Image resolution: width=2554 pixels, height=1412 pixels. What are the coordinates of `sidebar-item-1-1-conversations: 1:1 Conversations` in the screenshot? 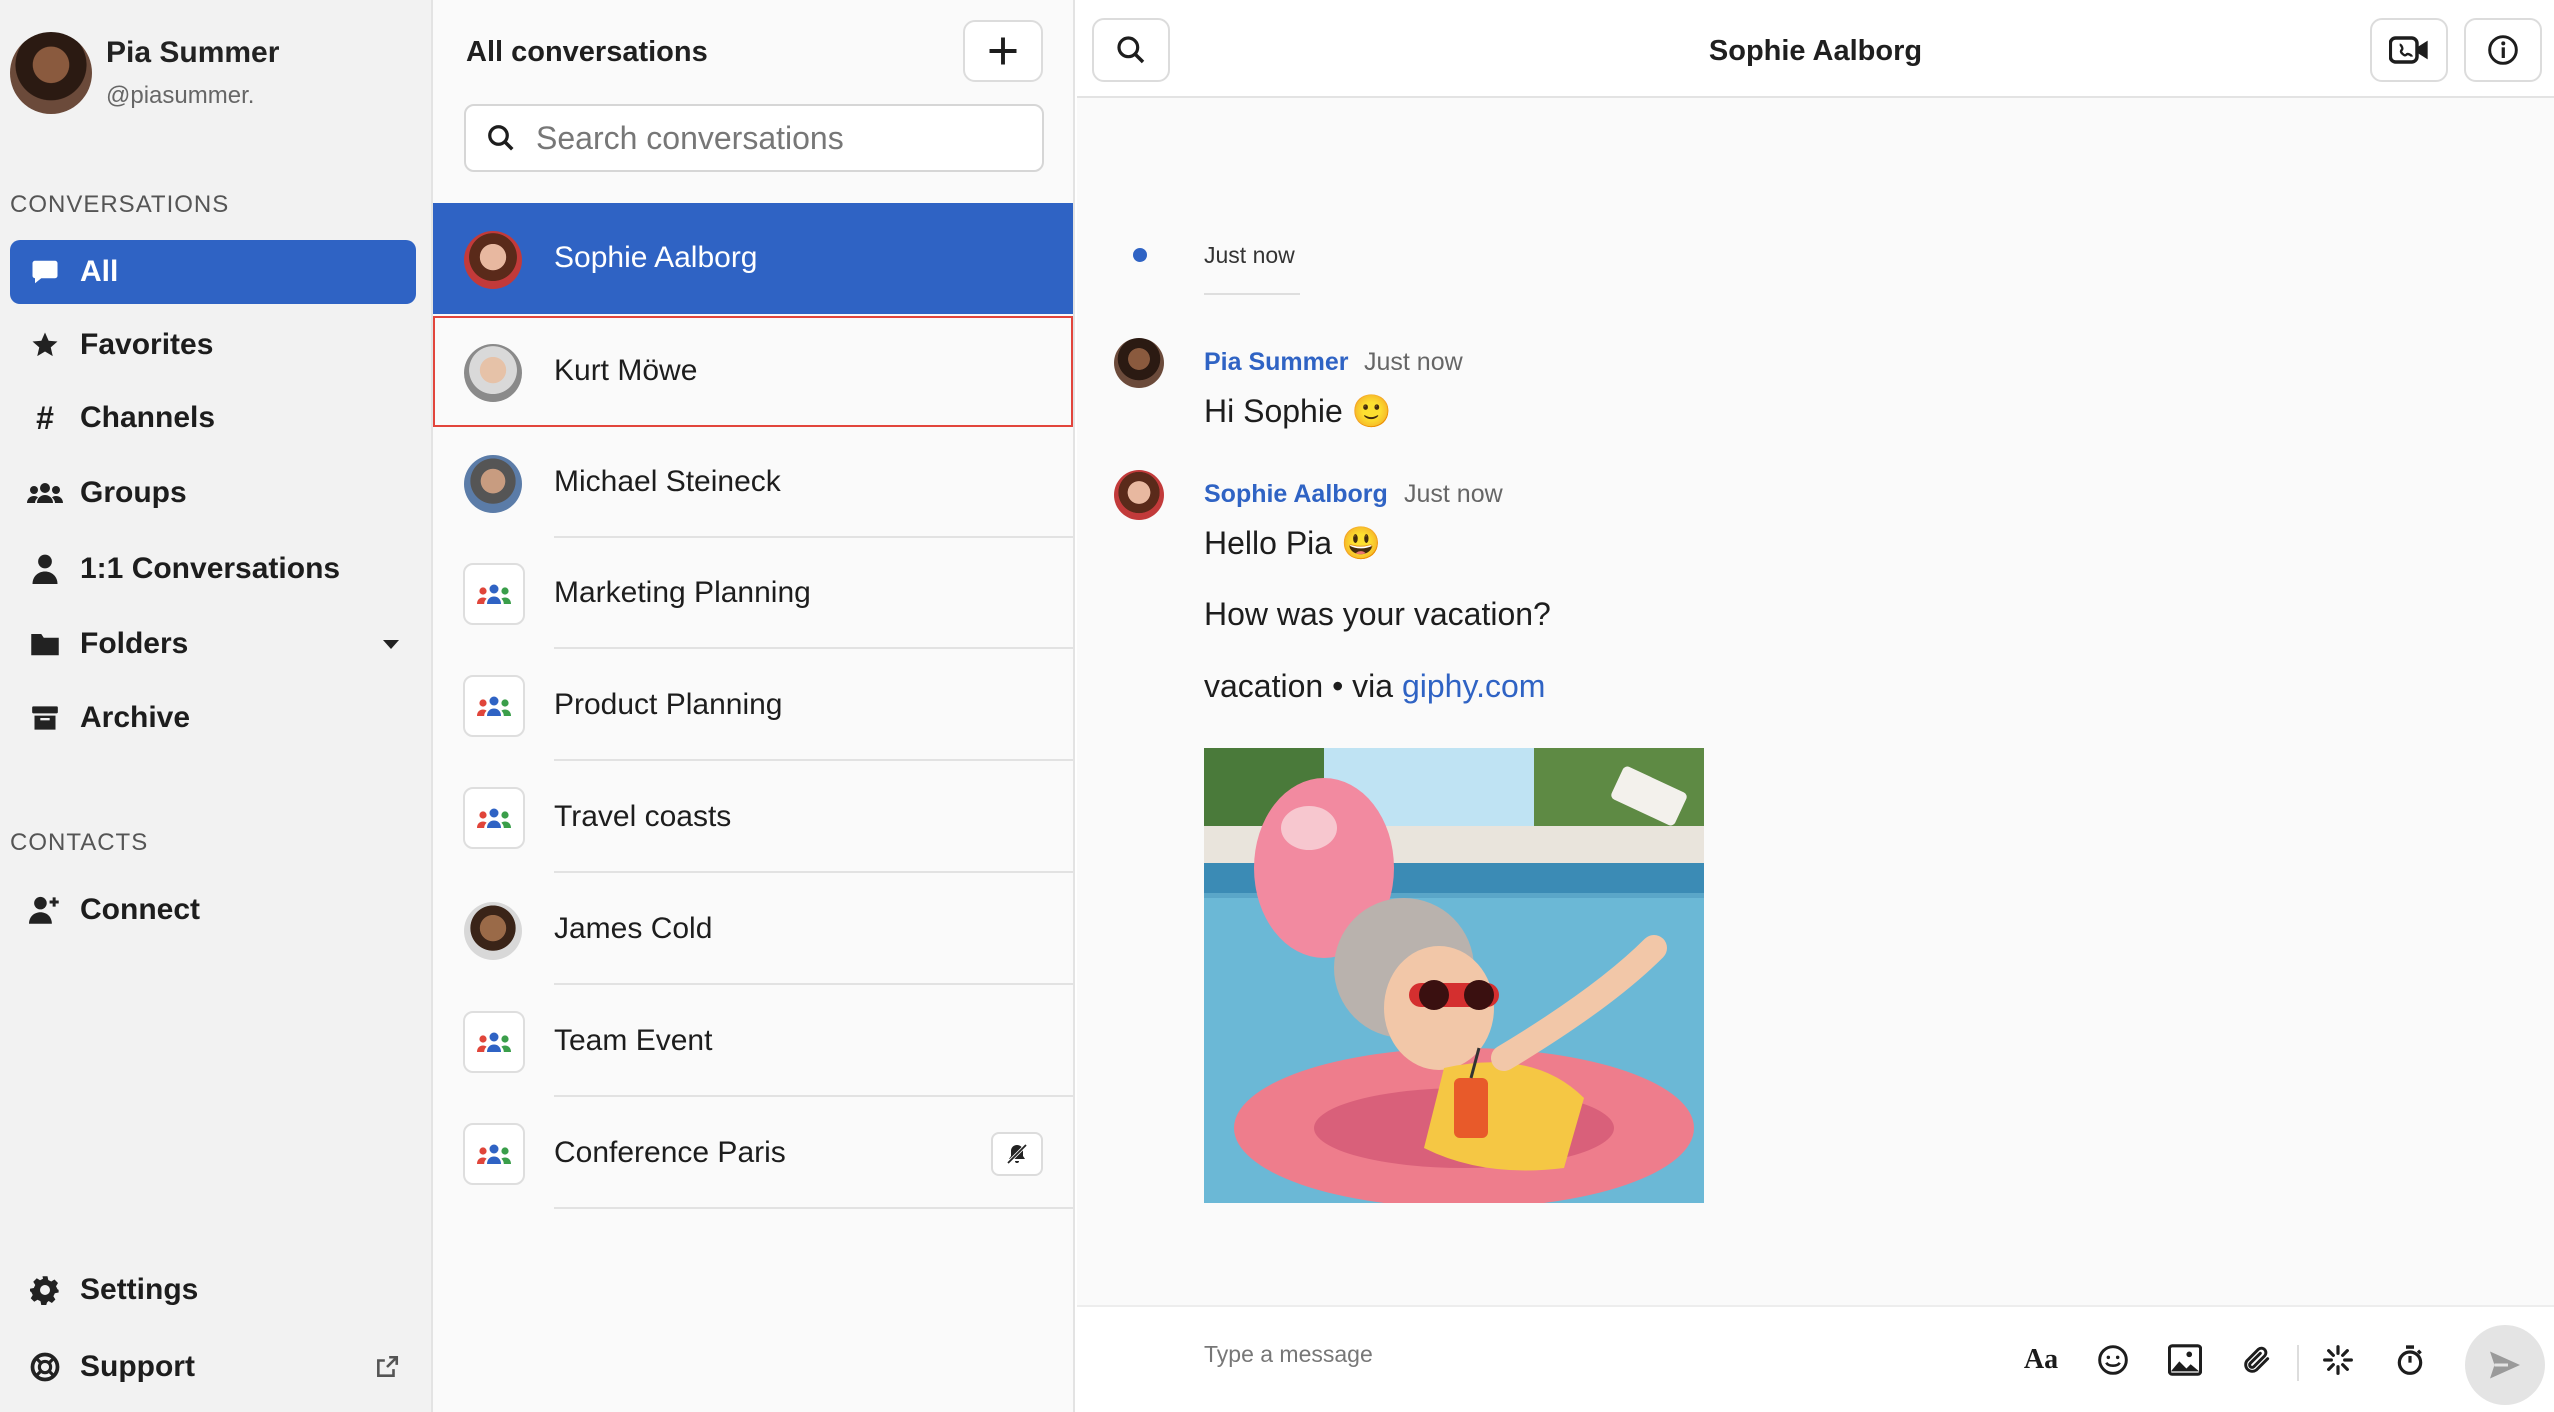 It's located at (213, 569).